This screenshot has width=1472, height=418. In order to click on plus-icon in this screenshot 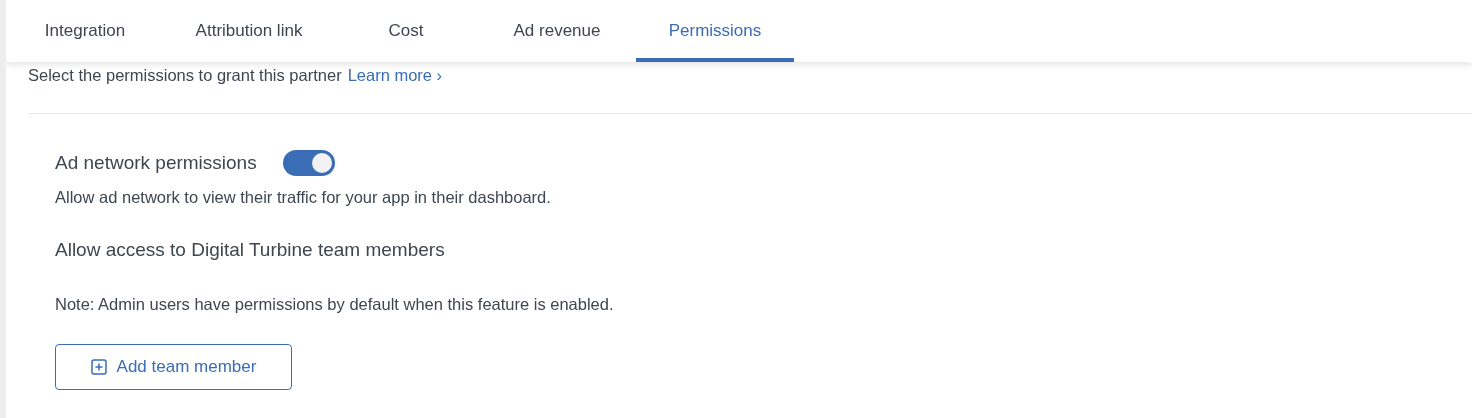, I will do `click(98, 367)`.